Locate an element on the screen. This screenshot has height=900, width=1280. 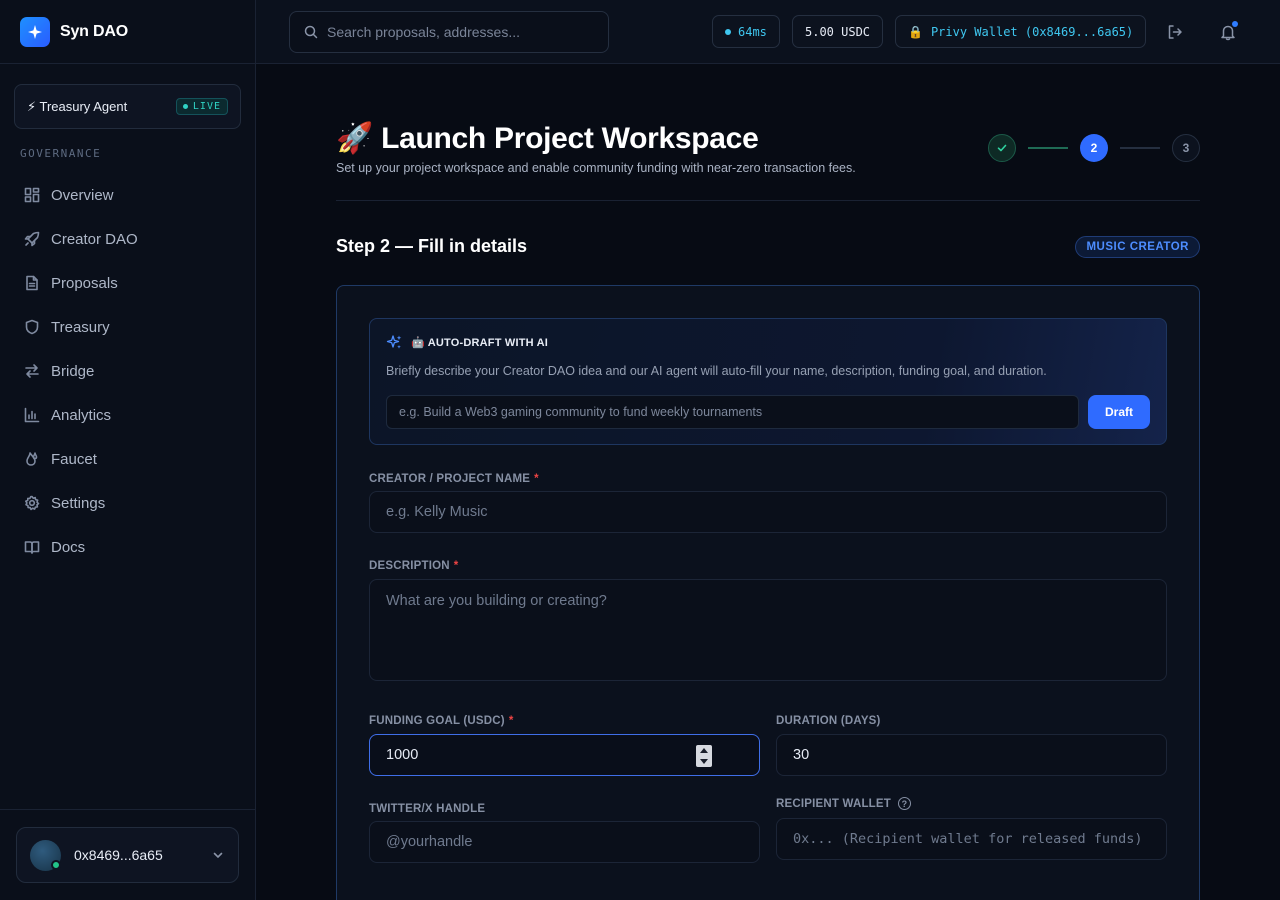
sidebar-item-bridge: Bridge is located at coordinates (128, 371).